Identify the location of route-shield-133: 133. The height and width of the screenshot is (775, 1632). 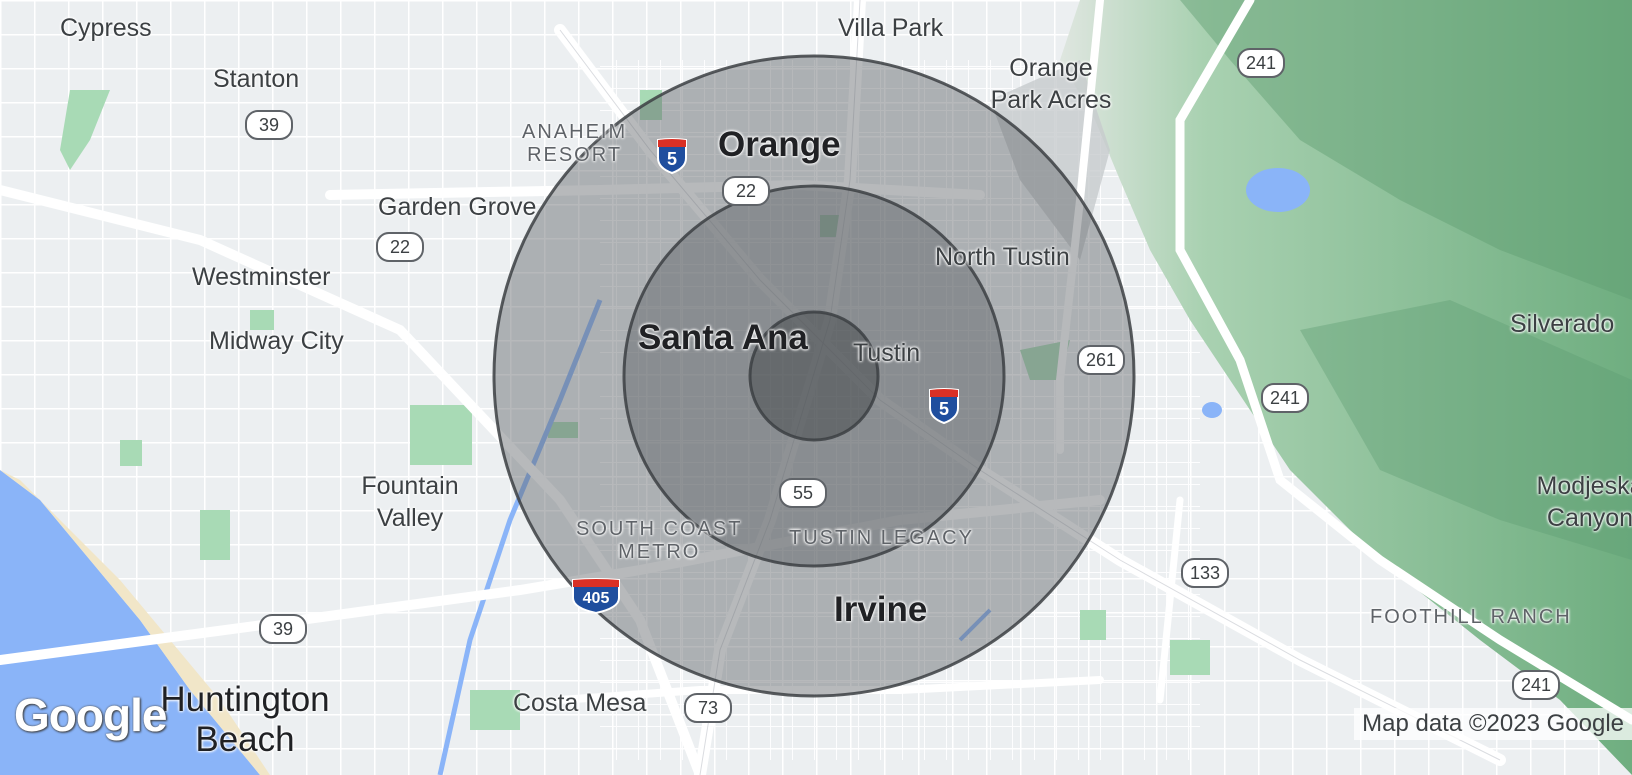
(1205, 573).